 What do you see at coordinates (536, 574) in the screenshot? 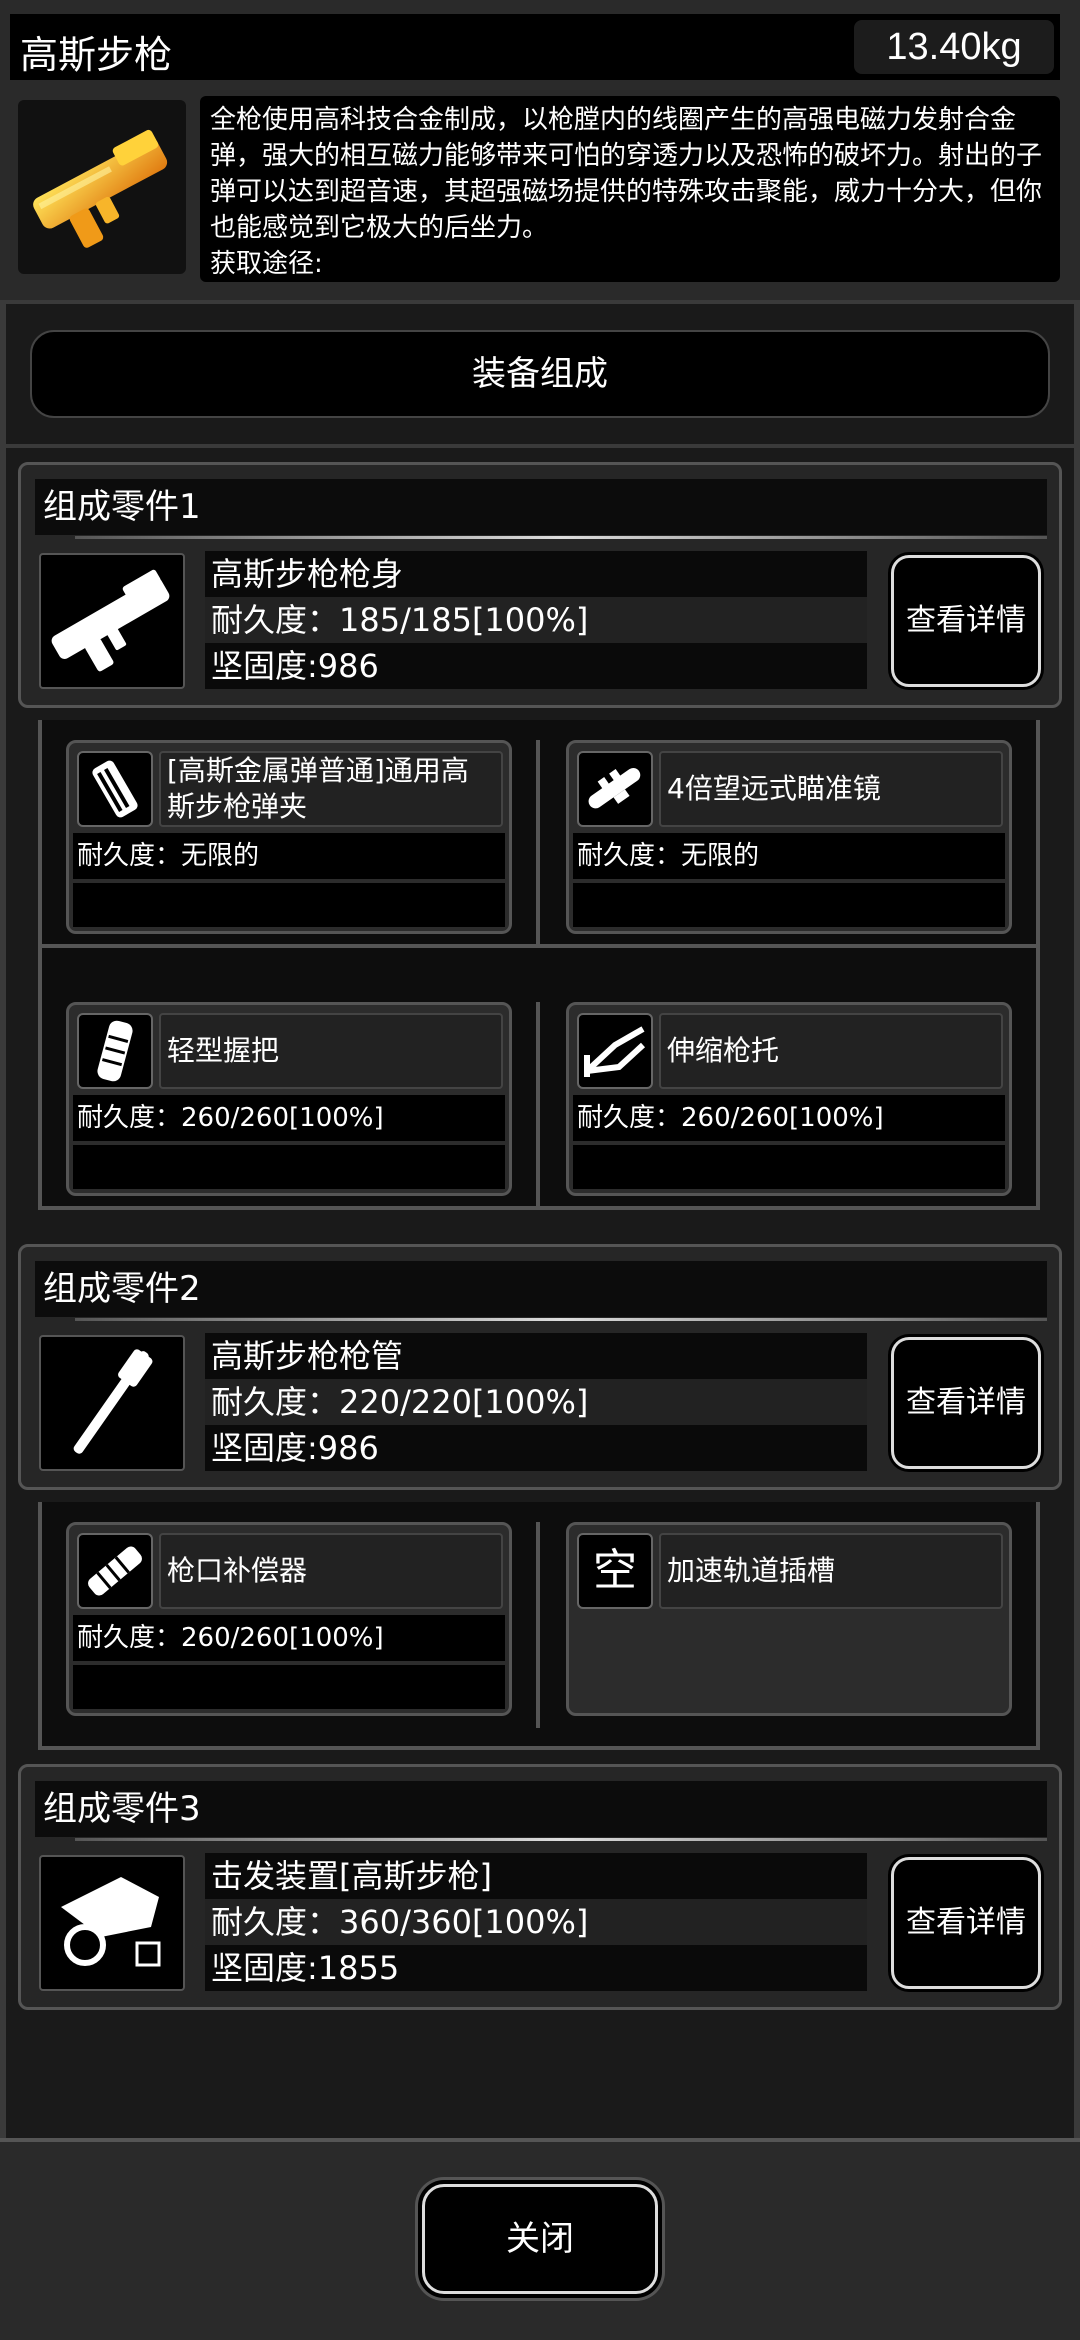
I see `part-name: 高斯步枪枪身` at bounding box center [536, 574].